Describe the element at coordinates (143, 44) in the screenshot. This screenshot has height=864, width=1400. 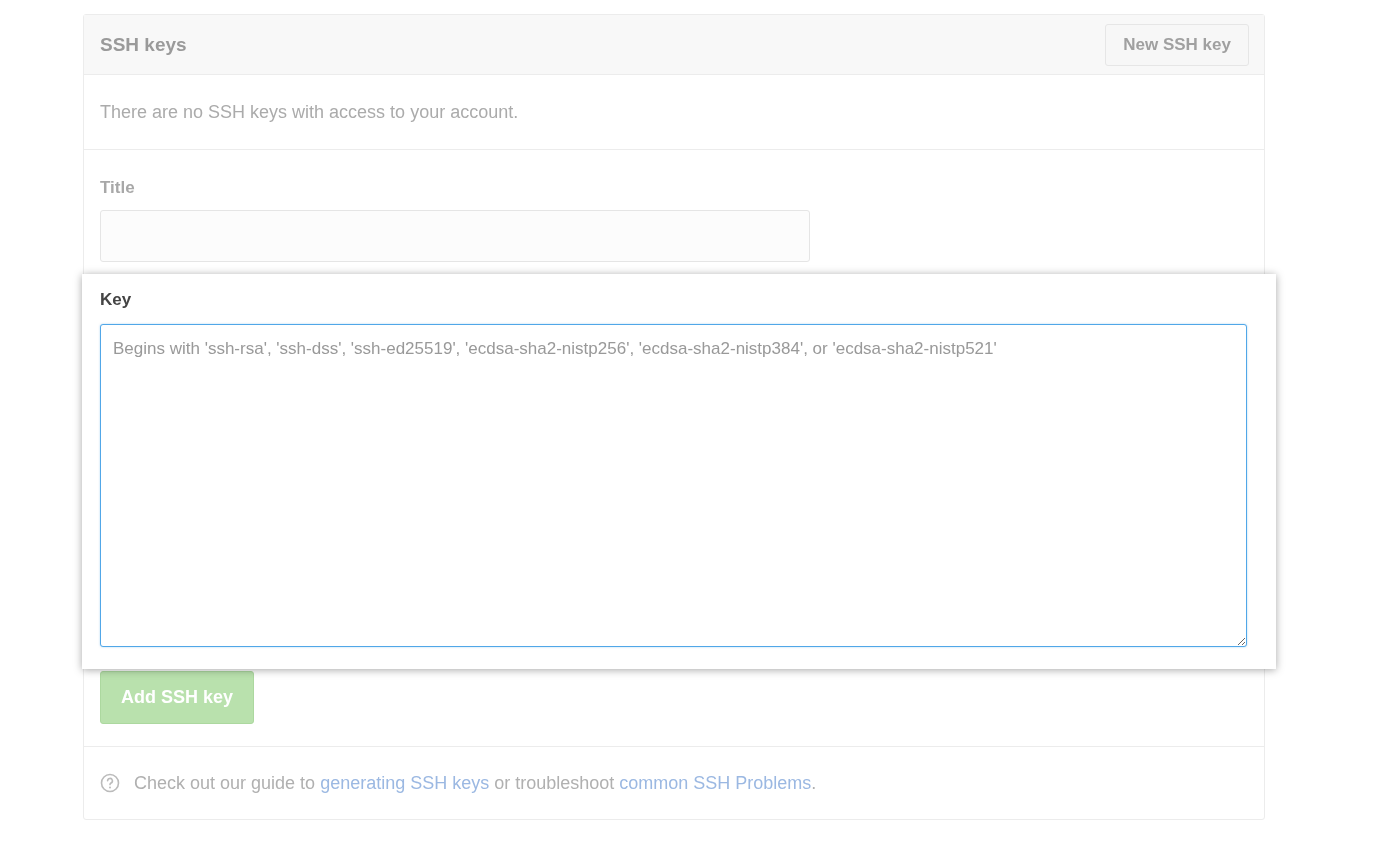
I see `panel-title: SSH keys` at that location.